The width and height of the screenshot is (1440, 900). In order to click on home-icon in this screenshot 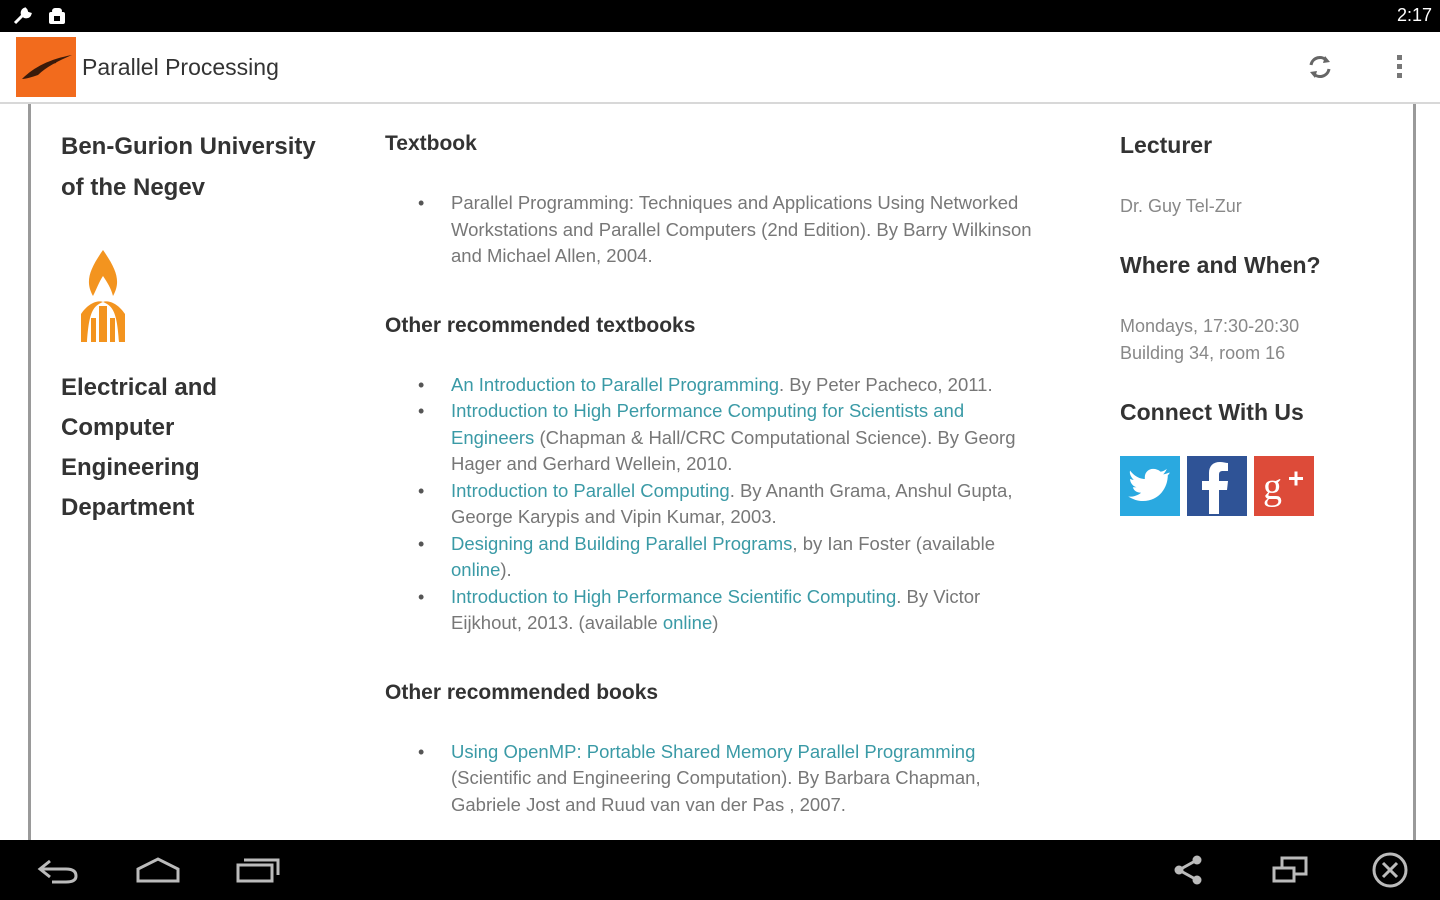, I will do `click(158, 870)`.